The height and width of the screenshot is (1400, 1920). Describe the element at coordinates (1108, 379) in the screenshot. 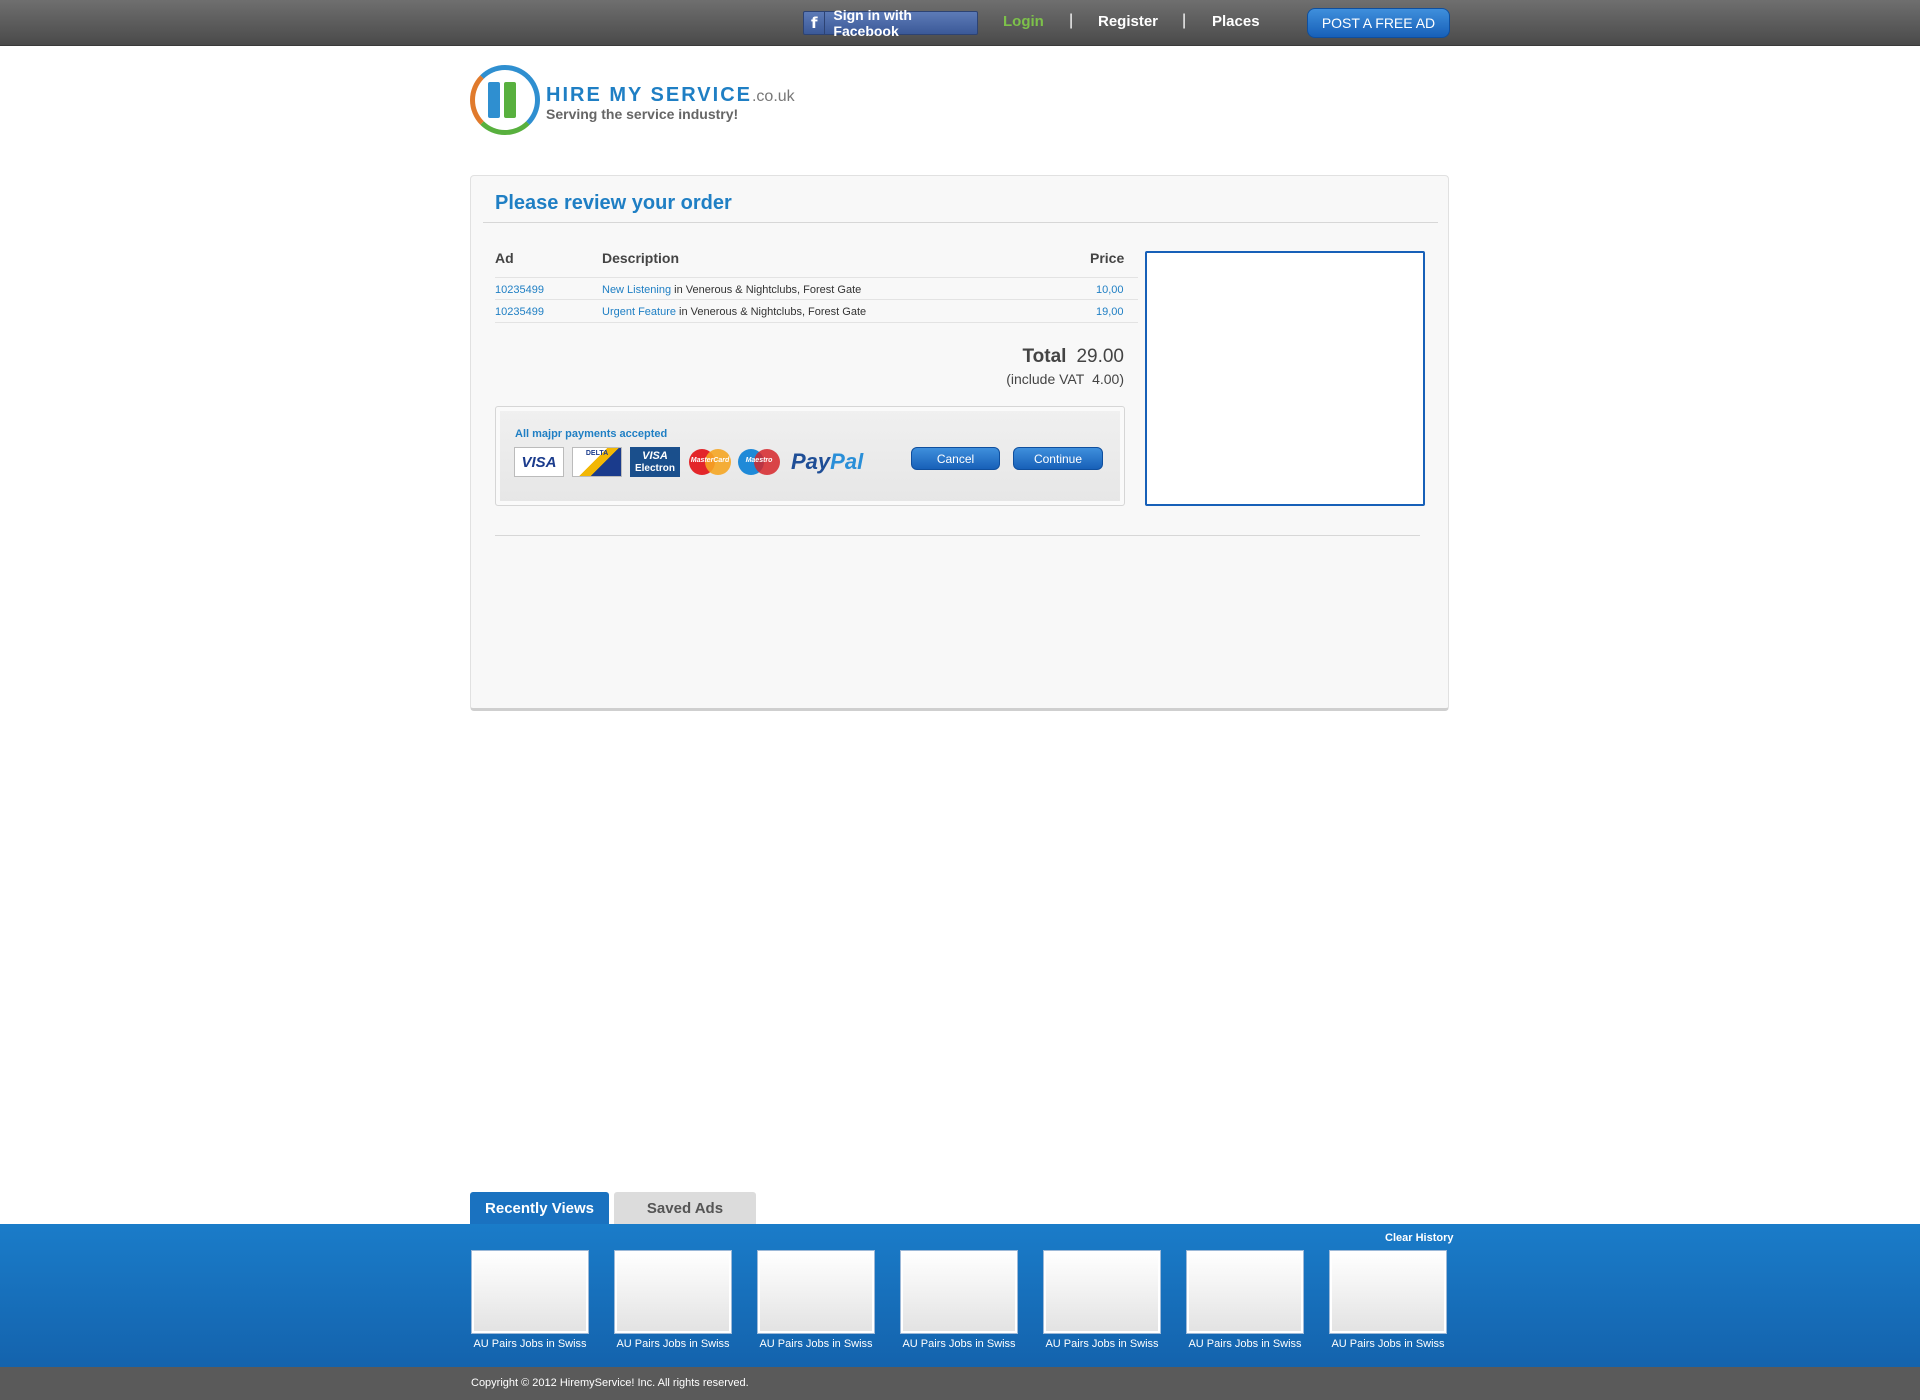

I see `order-vat-value: 4.00)` at that location.